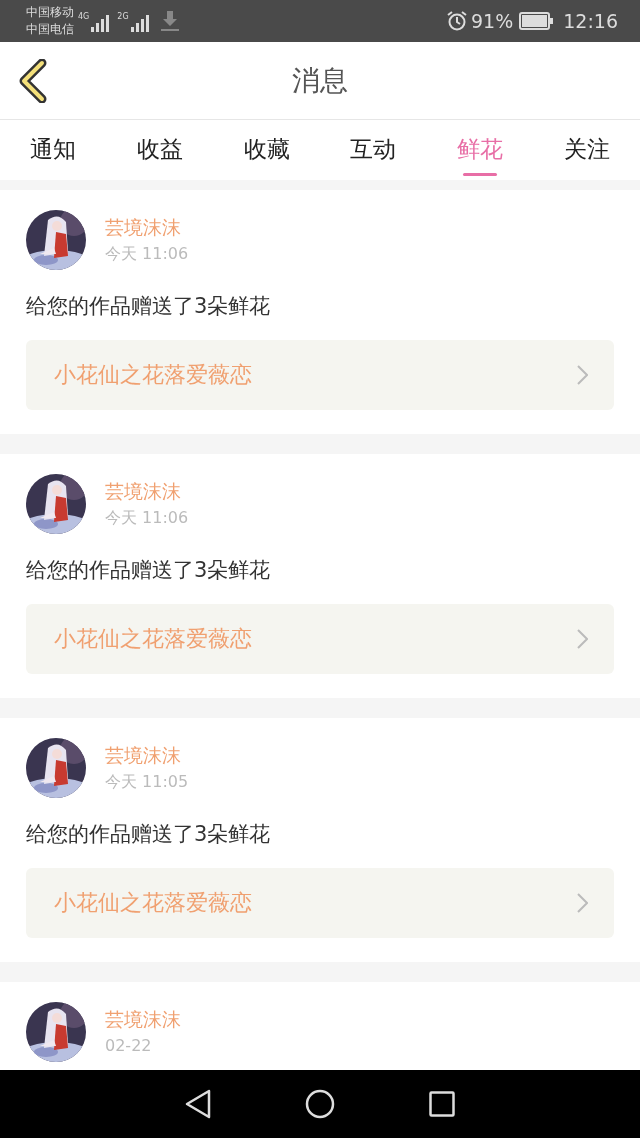  Describe the element at coordinates (373, 150) in the screenshot. I see `tab: 互动` at that location.